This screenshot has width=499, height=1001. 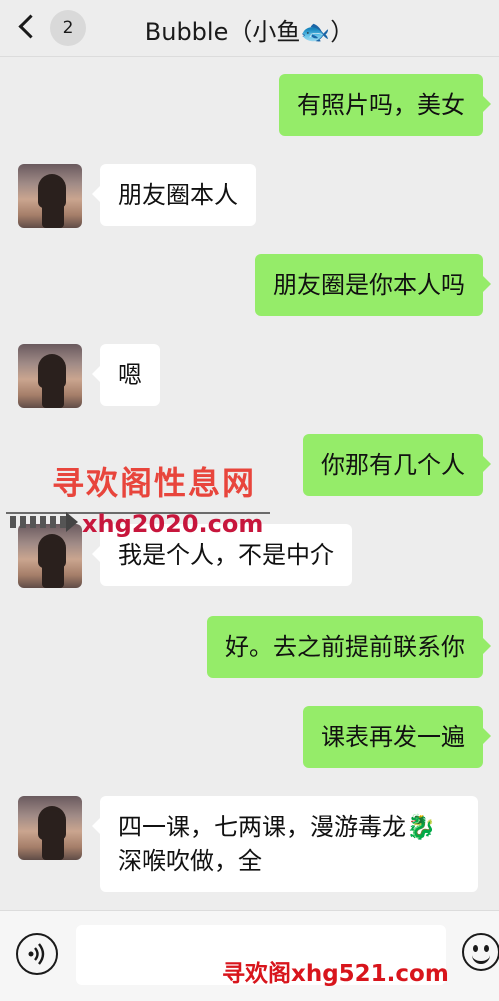 I want to click on watermark-text: 寻欢阁性息网, so click(x=154, y=483).